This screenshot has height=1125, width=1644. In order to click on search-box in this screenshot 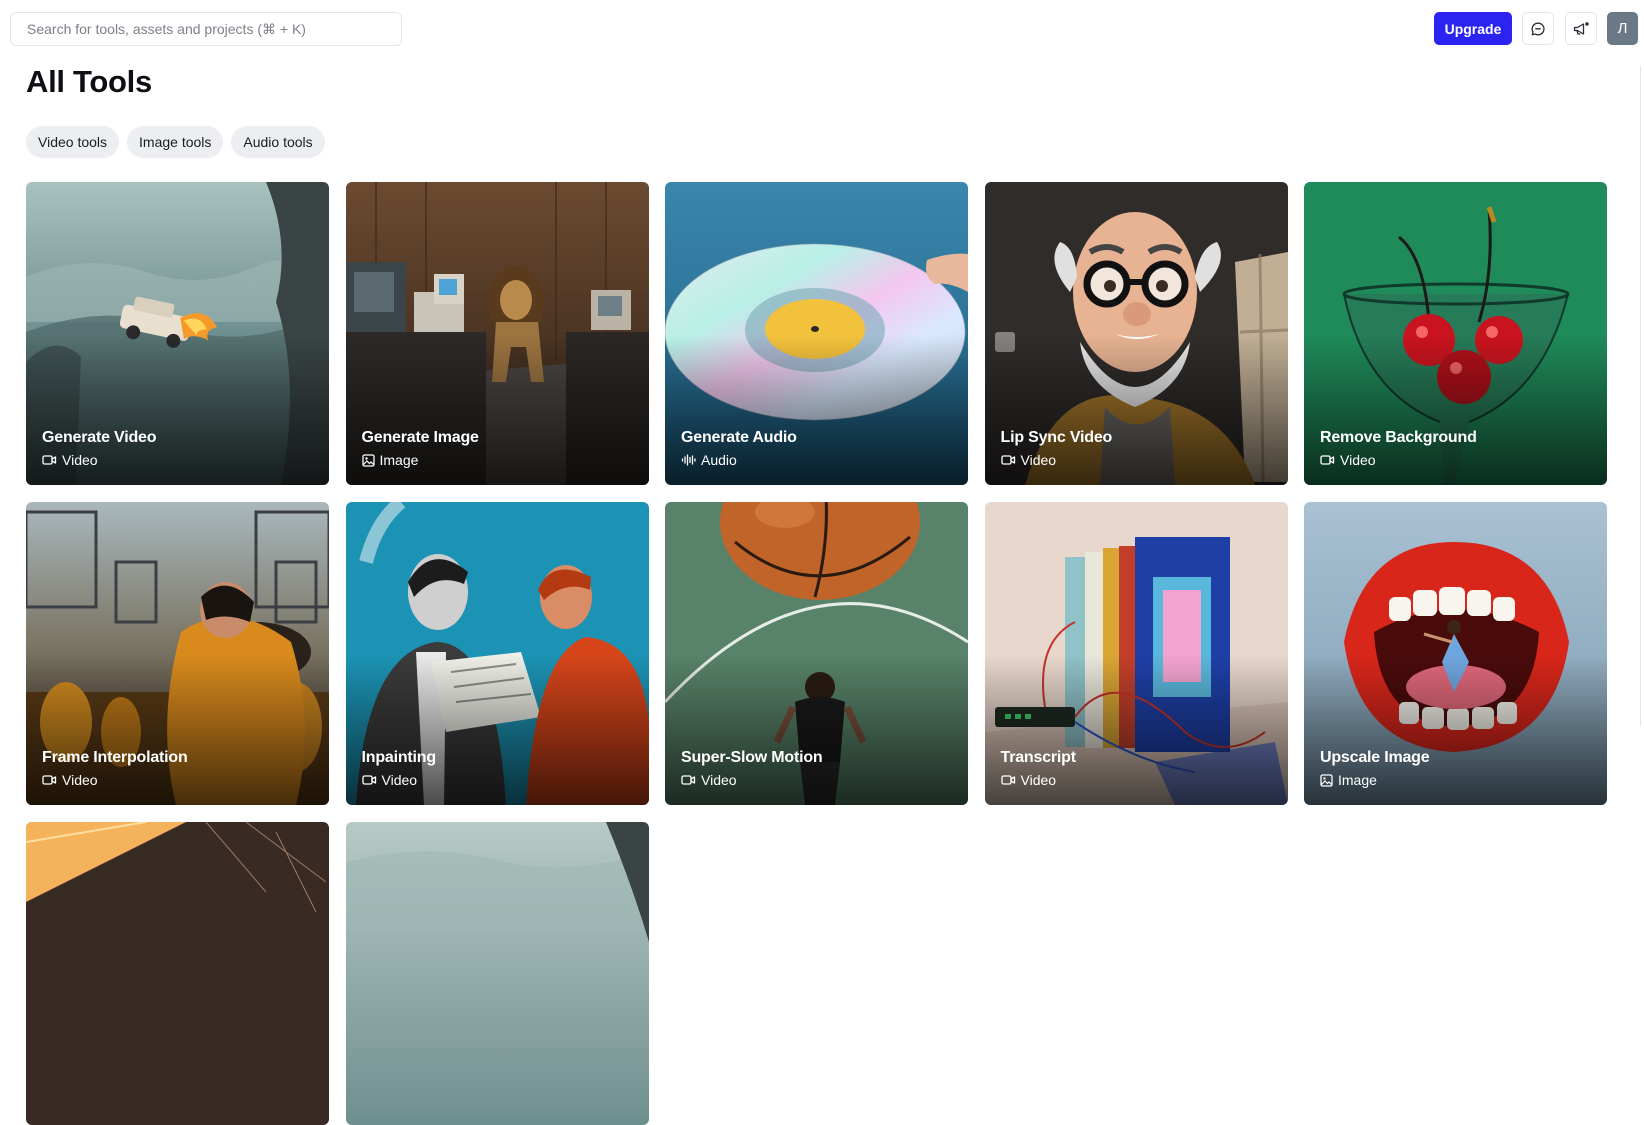, I will do `click(206, 29)`.